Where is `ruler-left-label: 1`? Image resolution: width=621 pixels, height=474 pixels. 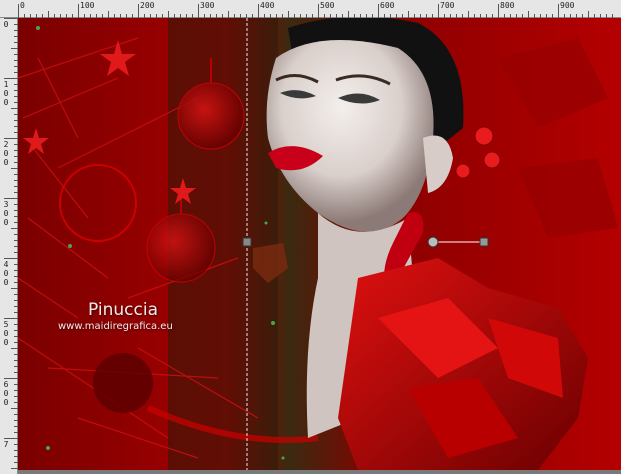 ruler-left-label: 1 is located at coordinates (6, 84).